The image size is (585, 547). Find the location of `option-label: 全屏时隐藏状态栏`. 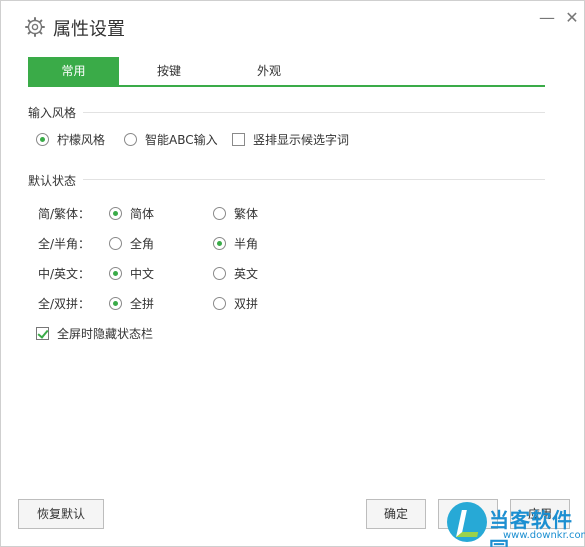

option-label: 全屏时隐藏状态栏 is located at coordinates (105, 334).